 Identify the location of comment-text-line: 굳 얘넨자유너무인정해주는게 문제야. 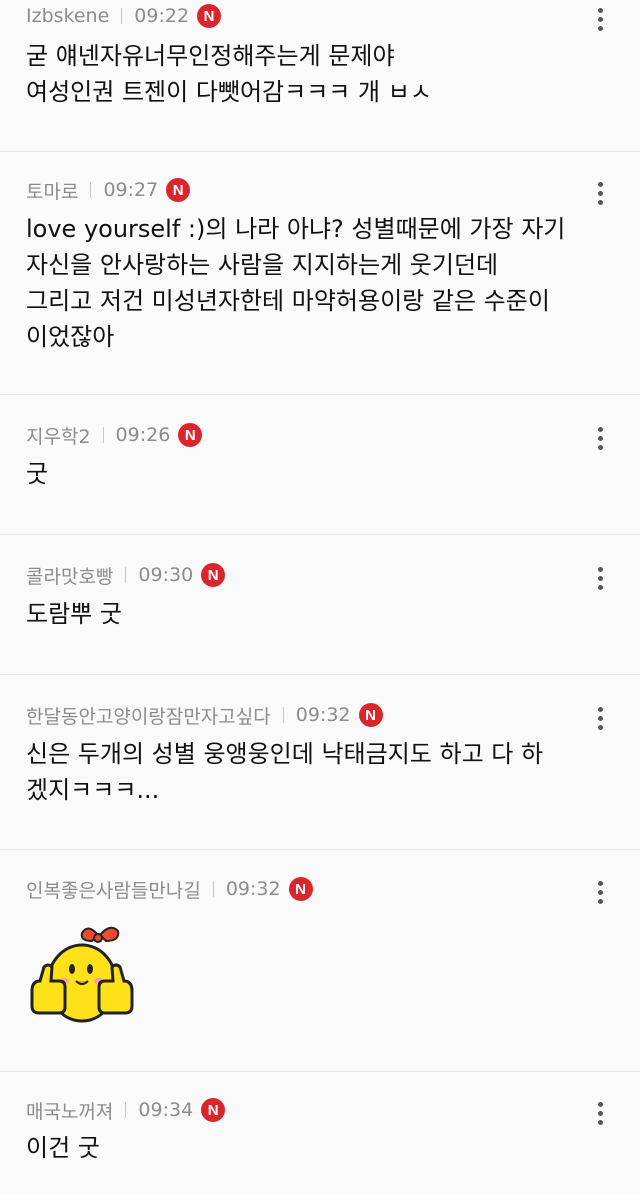
(210, 56).